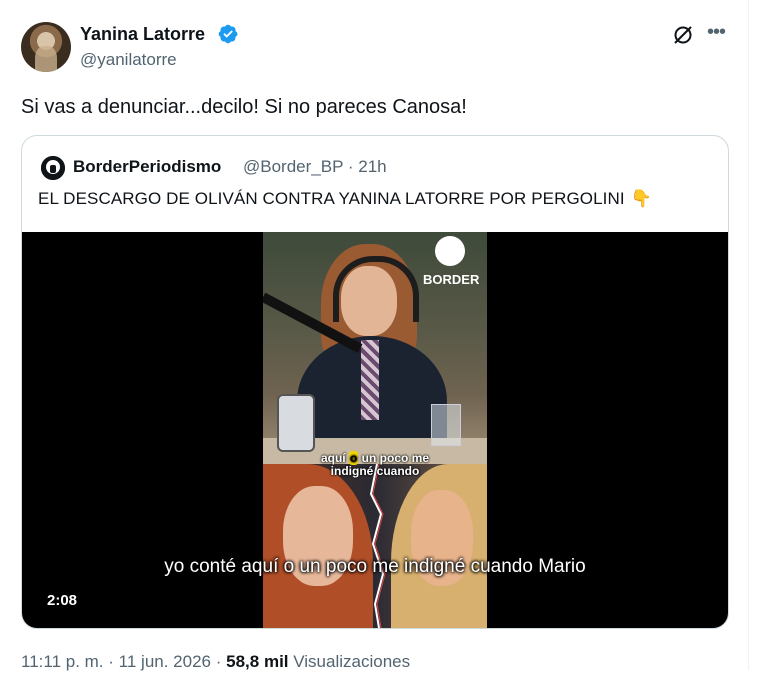 This screenshot has width=767, height=673. What do you see at coordinates (147, 167) in the screenshot?
I see `quoted-author-name: BorderPeriodismo` at bounding box center [147, 167].